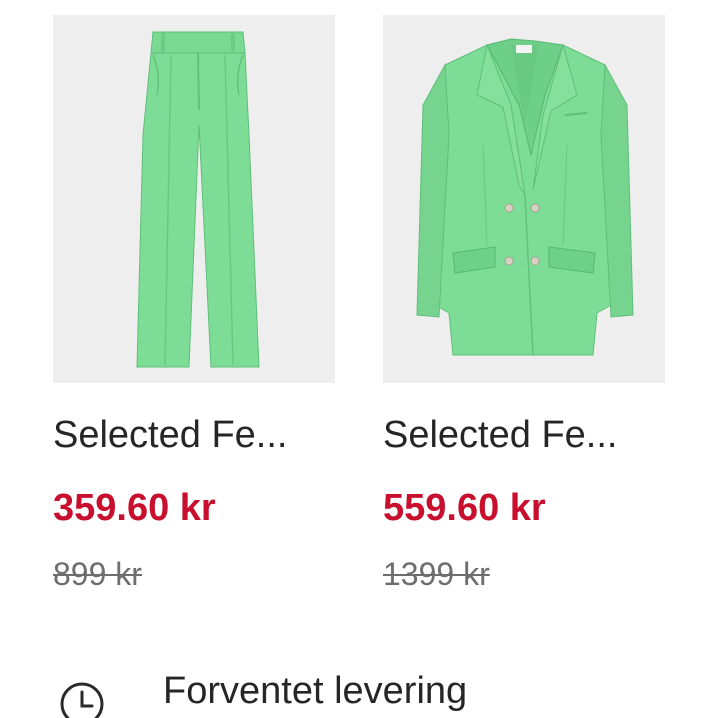  What do you see at coordinates (198, 199) in the screenshot?
I see `trousers-illustration` at bounding box center [198, 199].